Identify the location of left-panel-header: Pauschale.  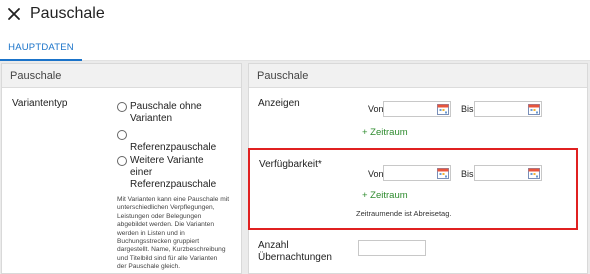
(121, 76).